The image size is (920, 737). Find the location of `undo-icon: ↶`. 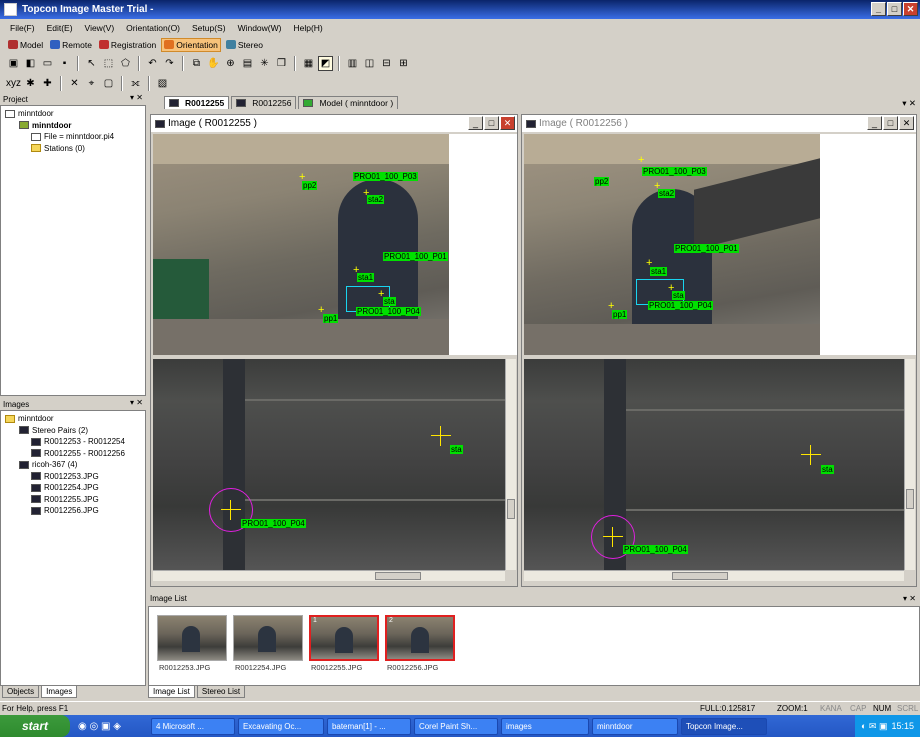

undo-icon: ↶ is located at coordinates (152, 63).